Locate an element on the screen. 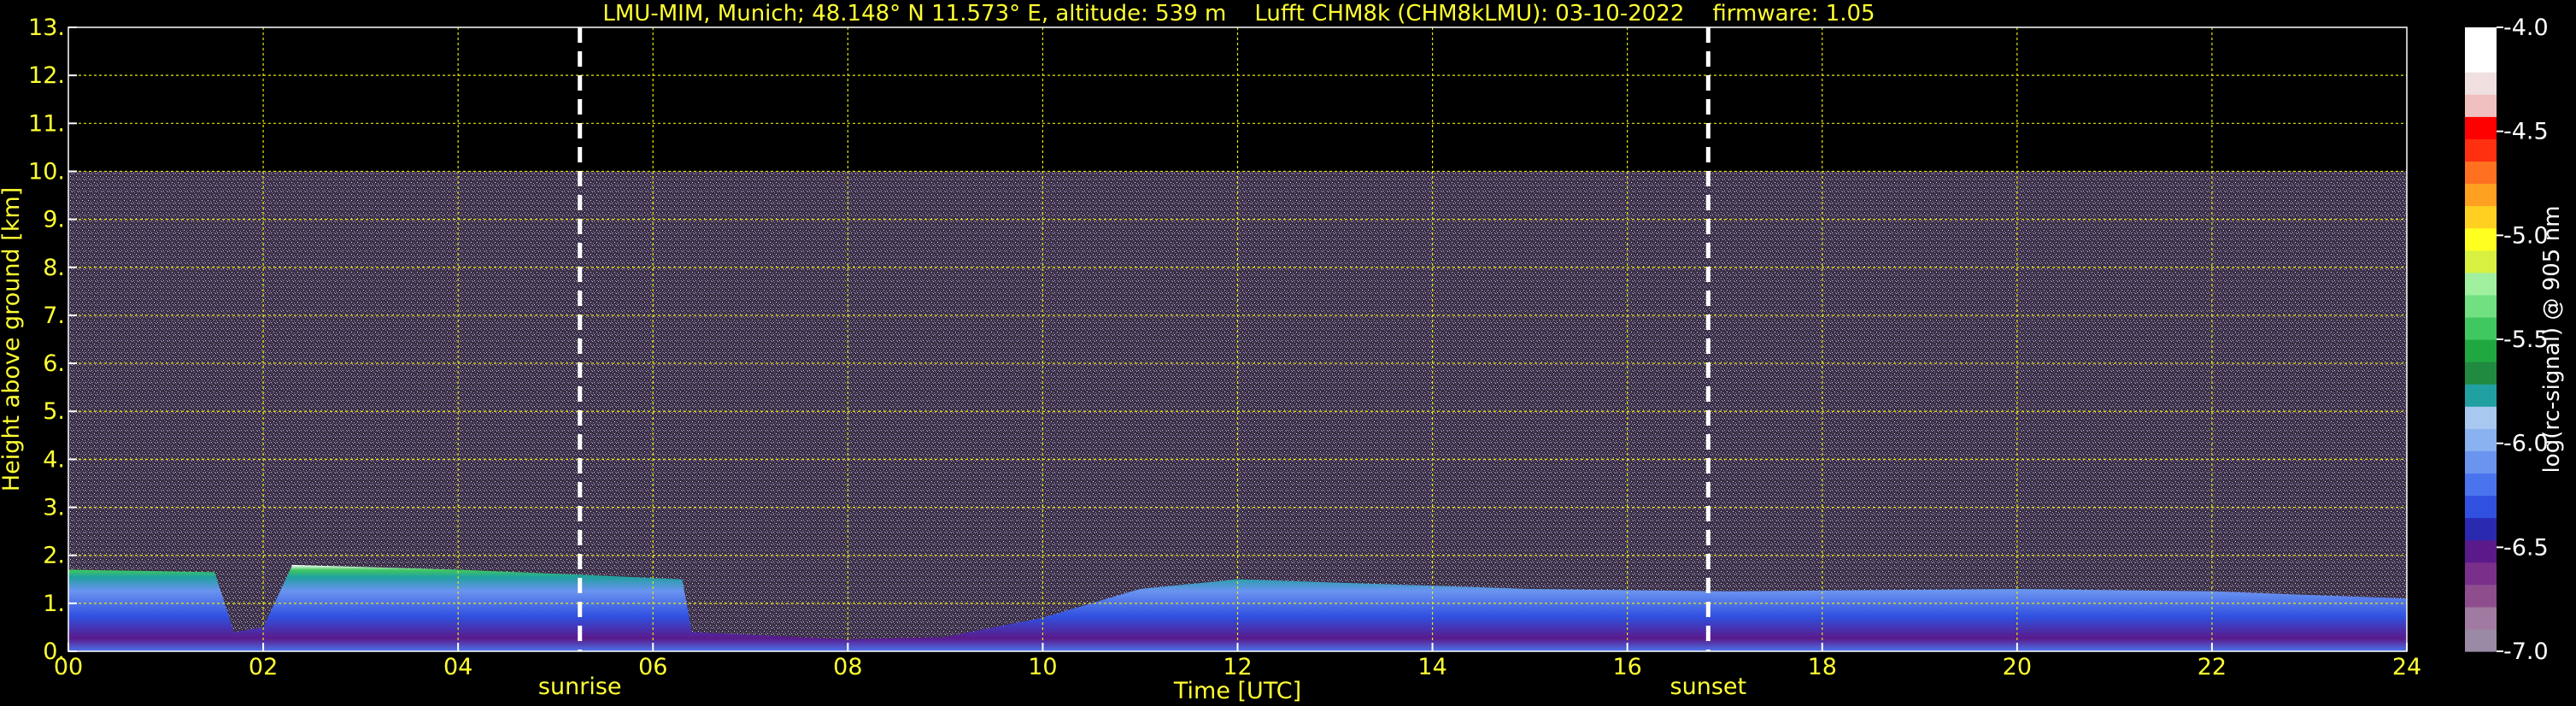 This screenshot has width=2576, height=706. y-tick-label: 2. is located at coordinates (54, 556).